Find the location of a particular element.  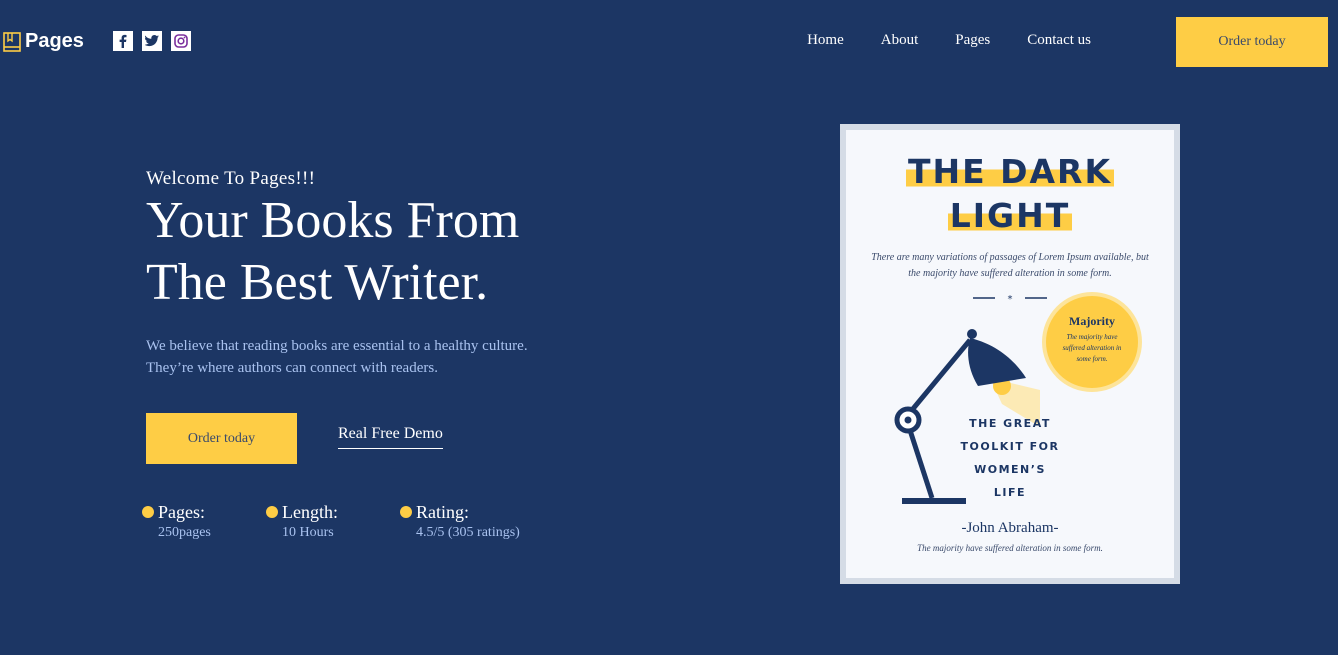

book-icon is located at coordinates (12, 41).